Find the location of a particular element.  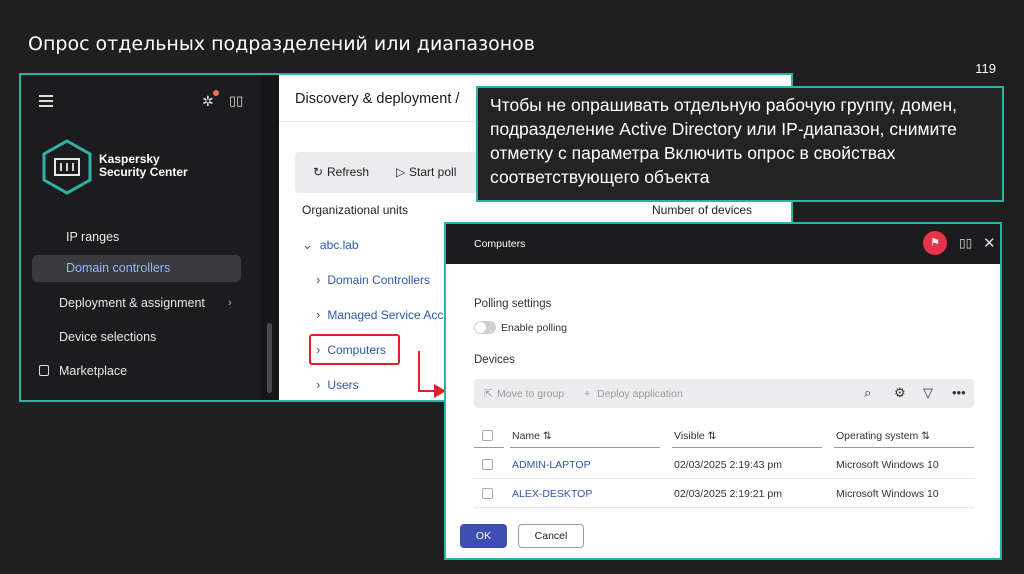

tree-item-label: abc.lab is located at coordinates (339, 245).